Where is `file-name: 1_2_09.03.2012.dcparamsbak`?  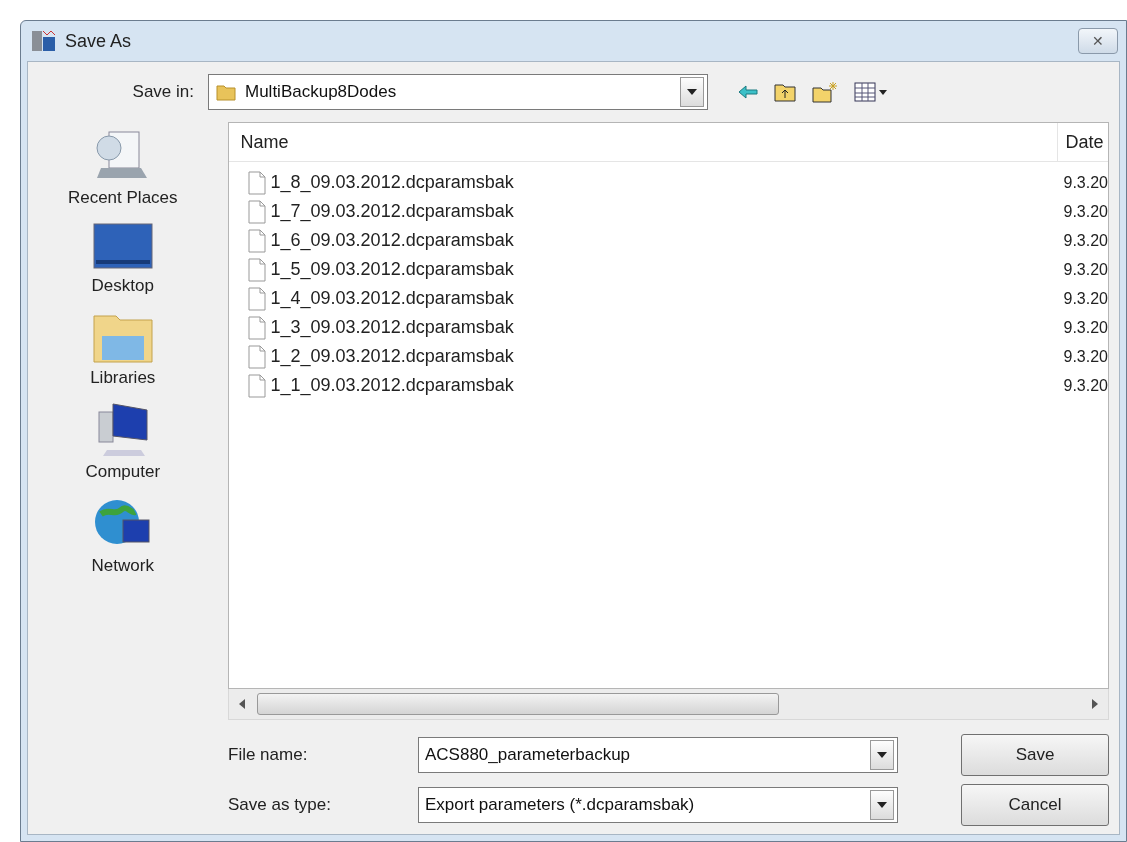
file-name: 1_2_09.03.2012.dcparamsbak is located at coordinates (392, 356).